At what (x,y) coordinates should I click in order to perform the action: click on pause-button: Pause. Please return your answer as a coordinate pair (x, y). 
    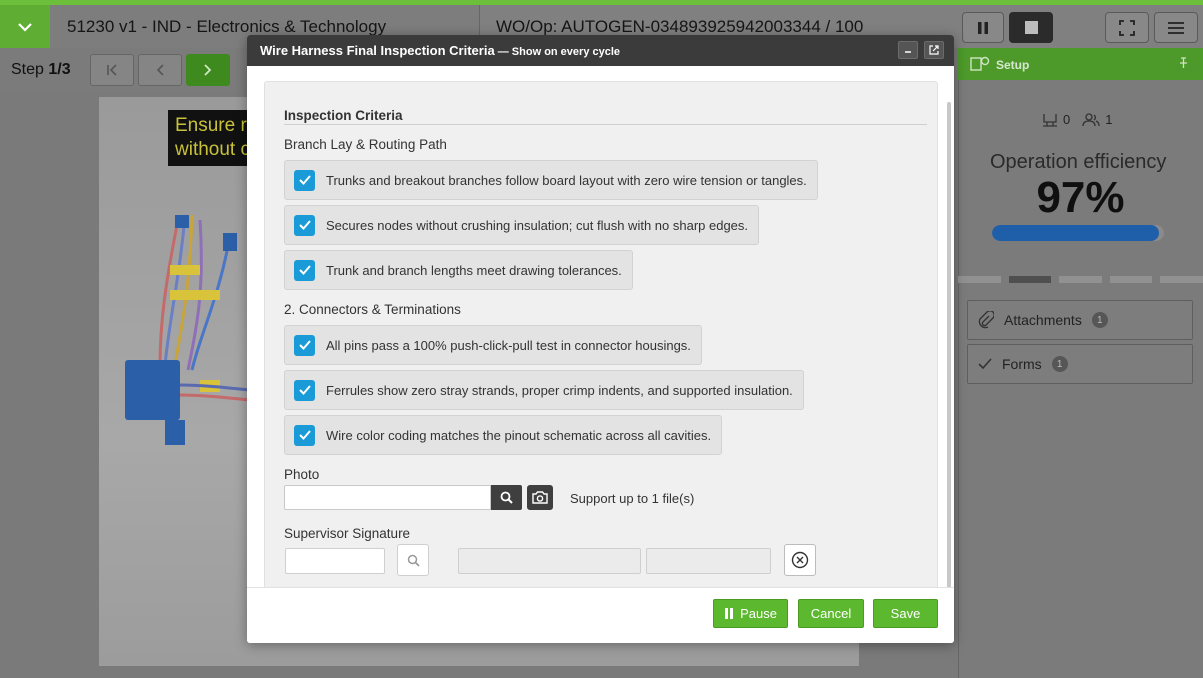
    Looking at the image, I should click on (750, 613).